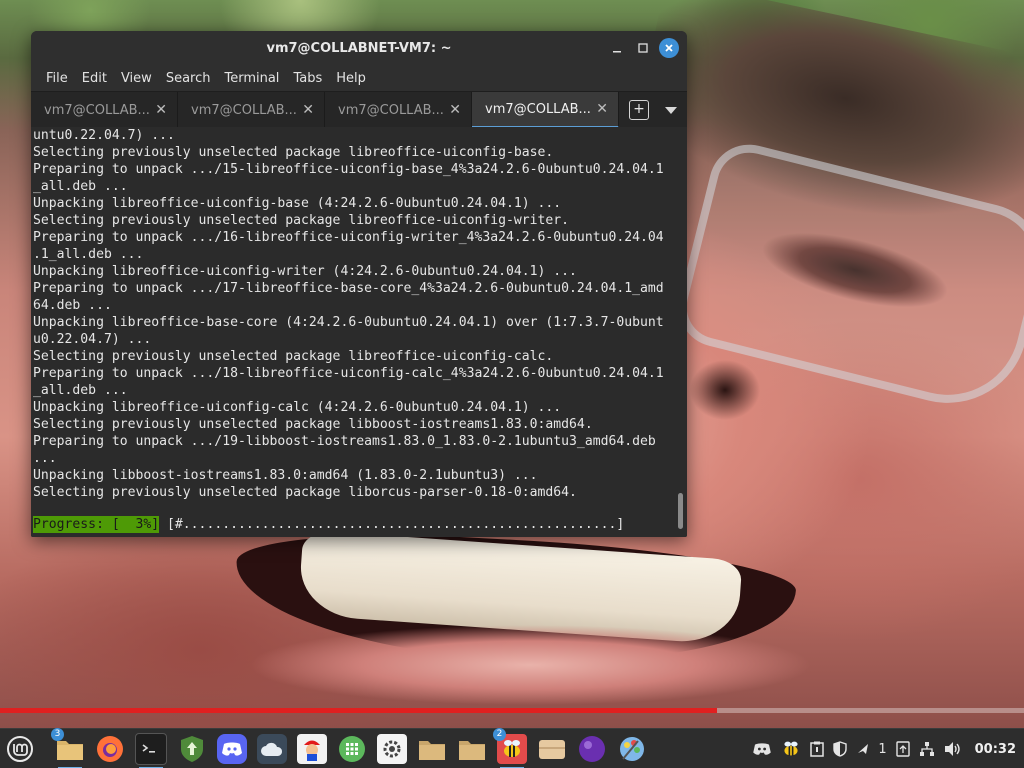  What do you see at coordinates (20, 749) in the screenshot?
I see `menu-launcher` at bounding box center [20, 749].